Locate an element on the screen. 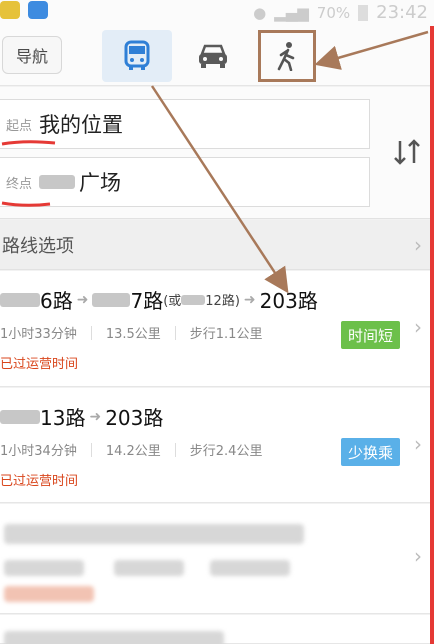 The image size is (434, 644). route-alt-prefix: (或 is located at coordinates (172, 301).